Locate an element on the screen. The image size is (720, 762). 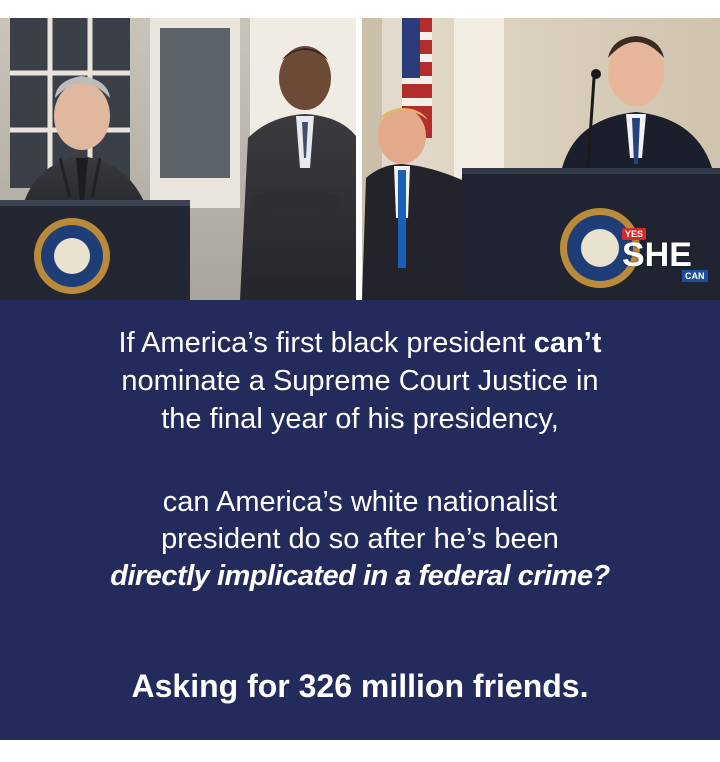
paragraph-1-line-3: the final year of his presidency, is located at coordinates (360, 419).